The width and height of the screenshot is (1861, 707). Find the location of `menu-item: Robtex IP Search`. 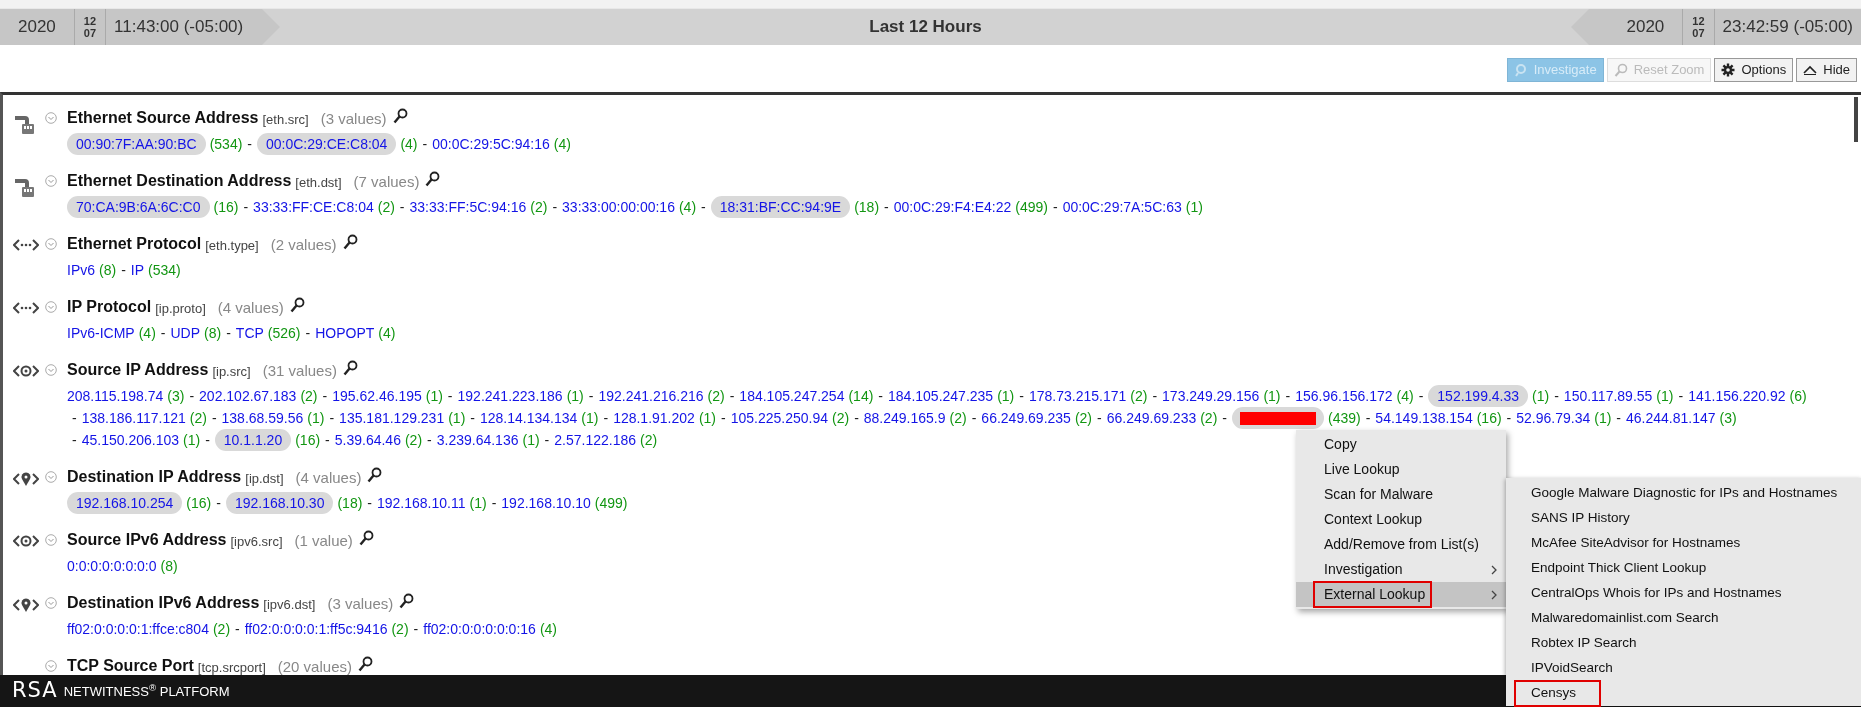

menu-item: Robtex IP Search is located at coordinates (1683, 643).